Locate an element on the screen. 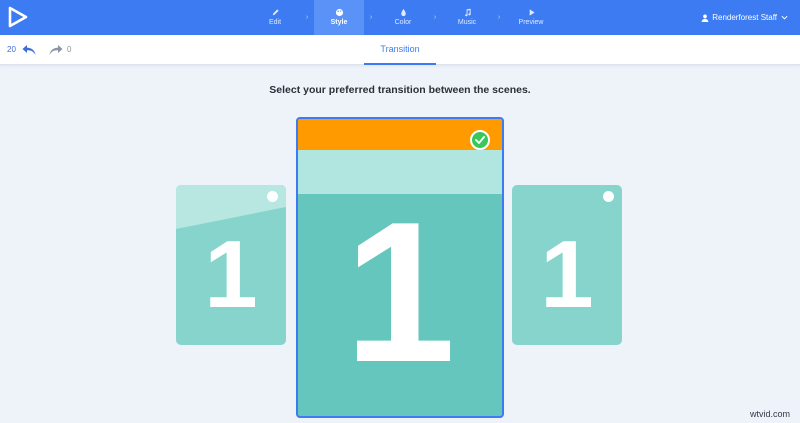  step-label: Color is located at coordinates (403, 22).